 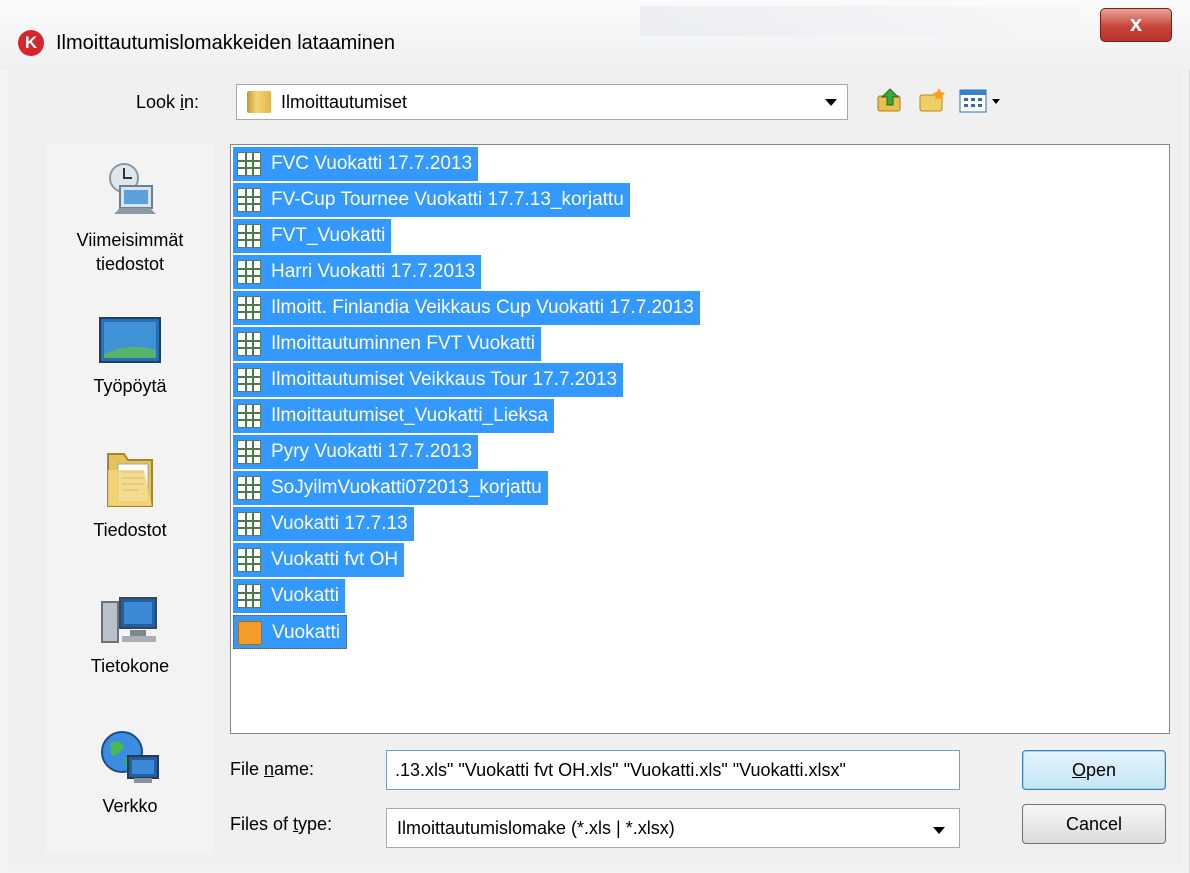 I want to click on file-item: Ilmoittautumiset Veikkaus Tour 17.7.2013, so click(x=428, y=380).